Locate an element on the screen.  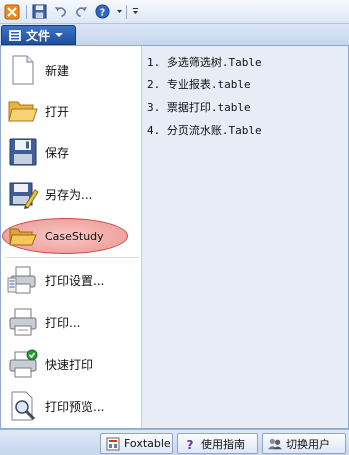
user-guide-button: ? 使用指南 is located at coordinates (217, 443).